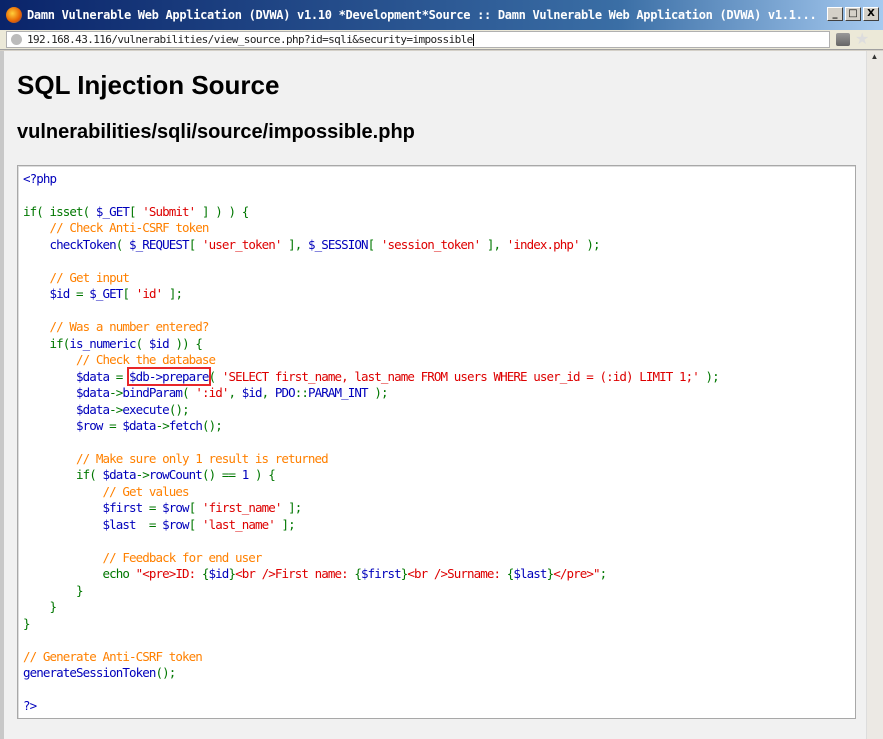 This screenshot has height=739, width=883. Describe the element at coordinates (83, 244) in the screenshot. I see `code-identifier: checkToken` at that location.